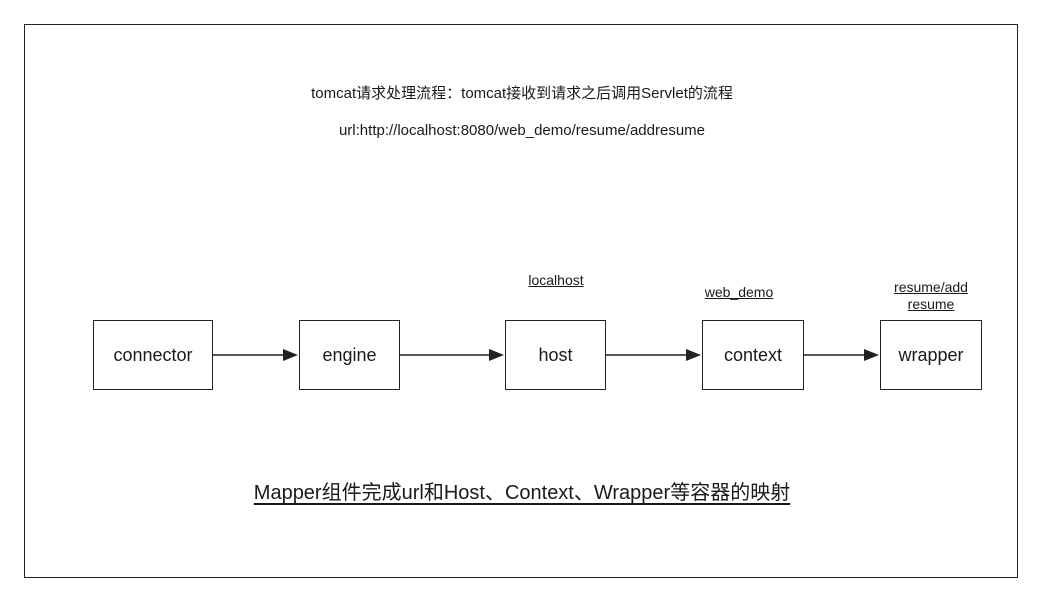  What do you see at coordinates (546, 355) in the screenshot?
I see `arrows-layer` at bounding box center [546, 355].